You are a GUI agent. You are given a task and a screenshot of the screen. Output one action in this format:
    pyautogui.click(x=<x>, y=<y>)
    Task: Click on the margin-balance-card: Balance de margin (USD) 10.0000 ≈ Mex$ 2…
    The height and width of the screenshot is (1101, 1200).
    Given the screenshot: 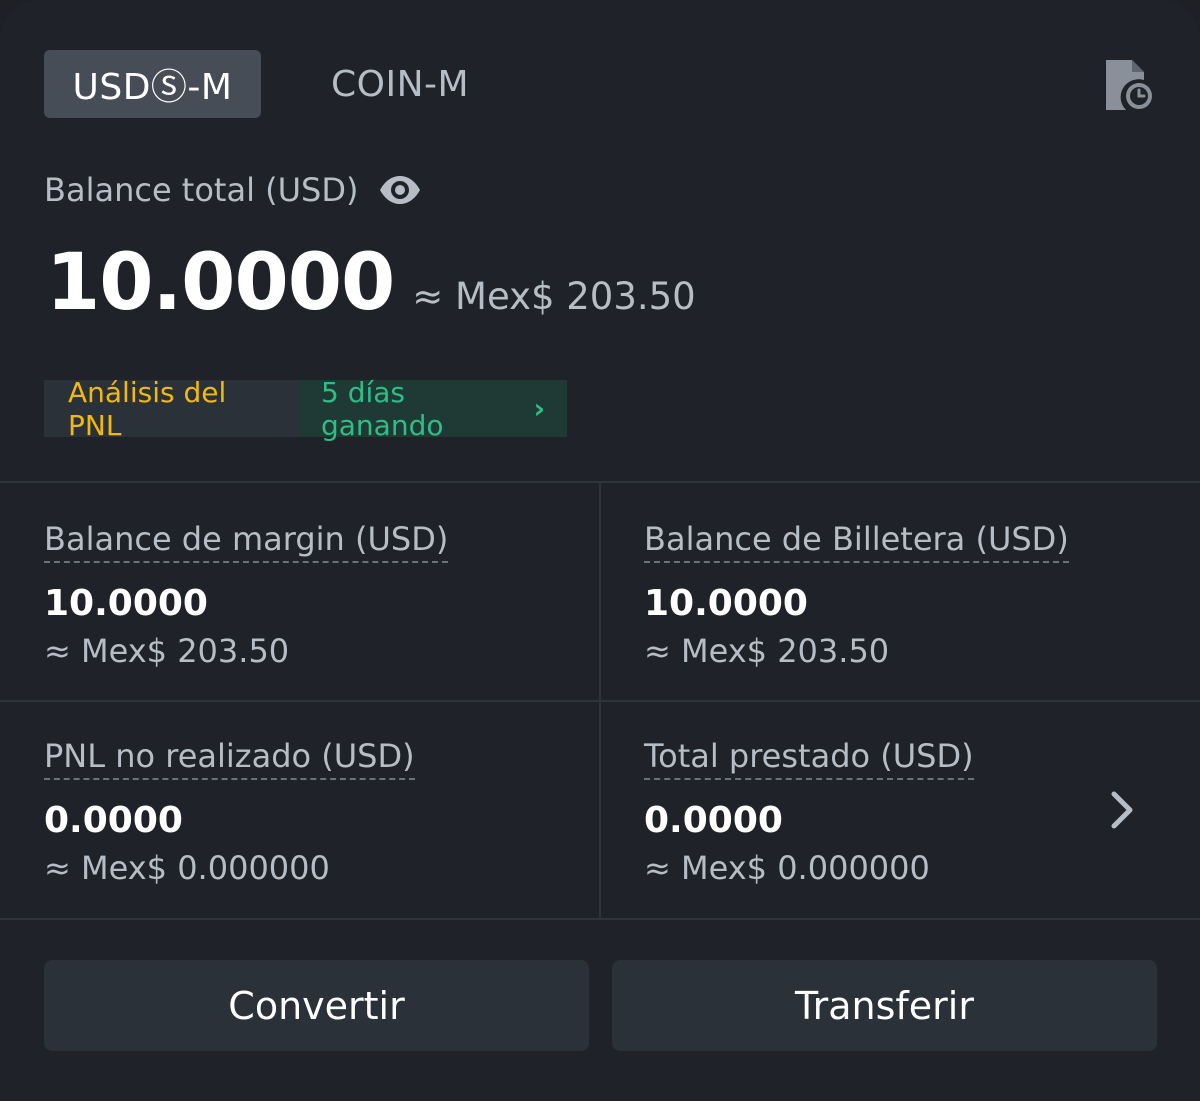 What is the action you would take?
    pyautogui.click(x=324, y=594)
    